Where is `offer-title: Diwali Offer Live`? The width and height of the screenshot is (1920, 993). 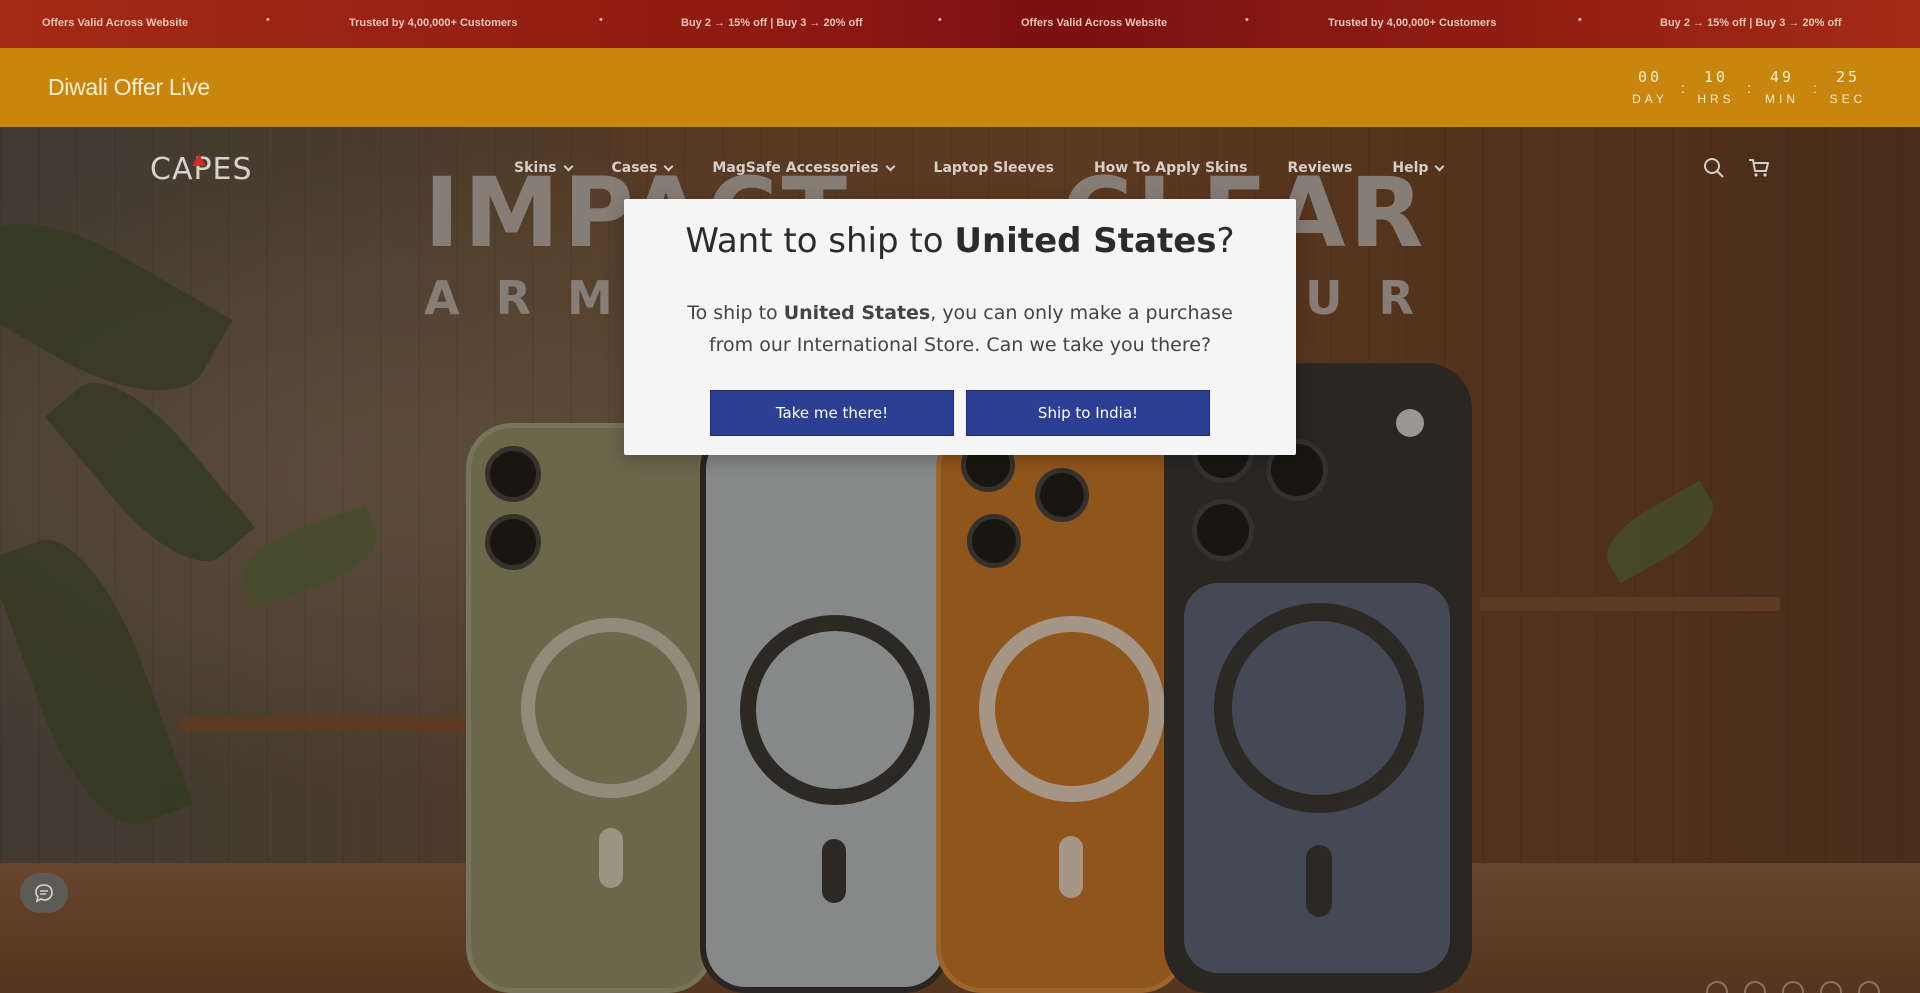
offer-title: Diwali Offer Live is located at coordinates (129, 87).